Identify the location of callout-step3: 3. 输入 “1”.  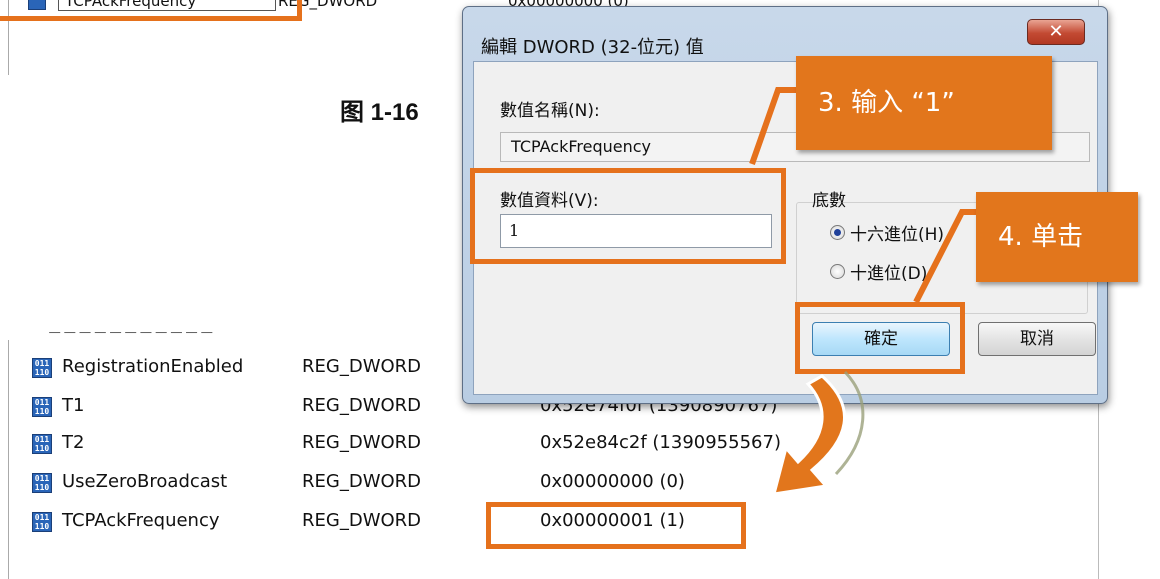
(924, 103).